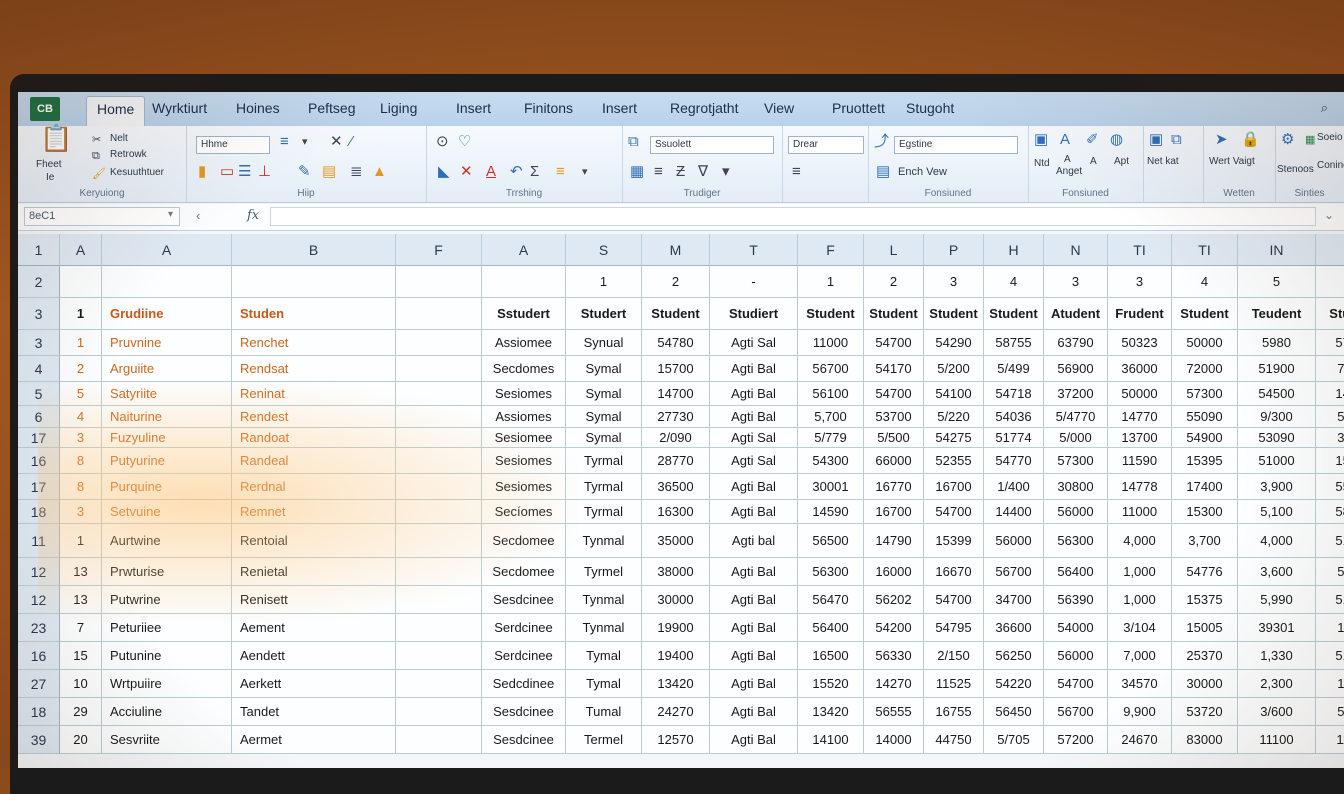 Image resolution: width=1344 pixels, height=794 pixels. I want to click on header-cell: Frudent, so click(1140, 314).